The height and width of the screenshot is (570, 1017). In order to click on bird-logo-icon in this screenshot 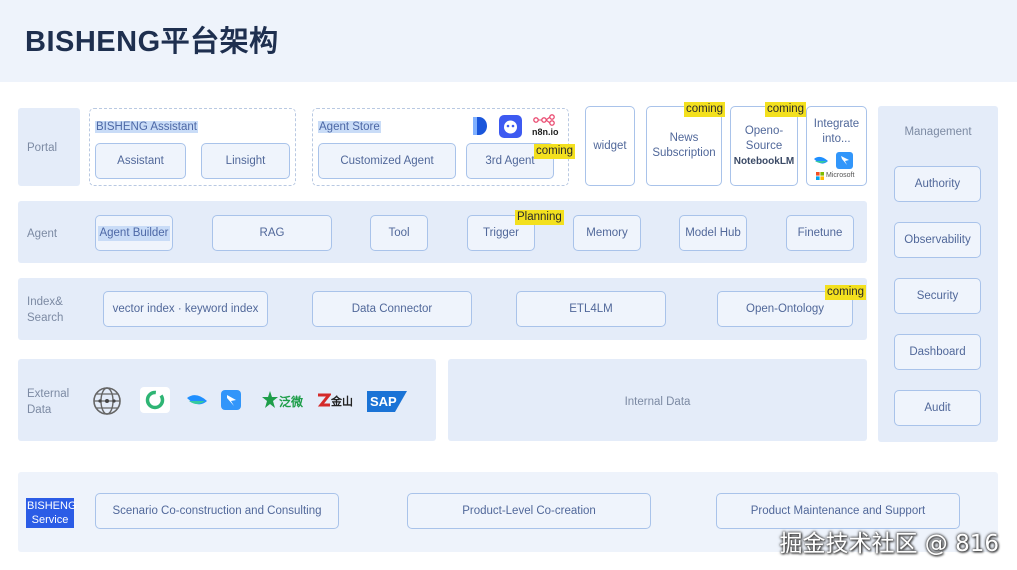, I will do `click(197, 400)`.